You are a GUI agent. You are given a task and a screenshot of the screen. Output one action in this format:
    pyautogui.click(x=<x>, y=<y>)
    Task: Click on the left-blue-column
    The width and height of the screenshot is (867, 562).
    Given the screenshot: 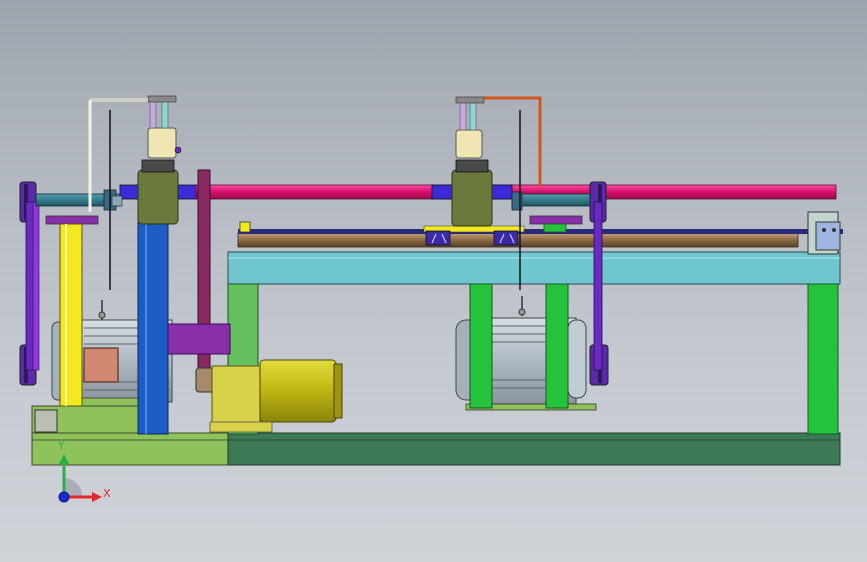 What is the action you would take?
    pyautogui.click(x=153, y=328)
    